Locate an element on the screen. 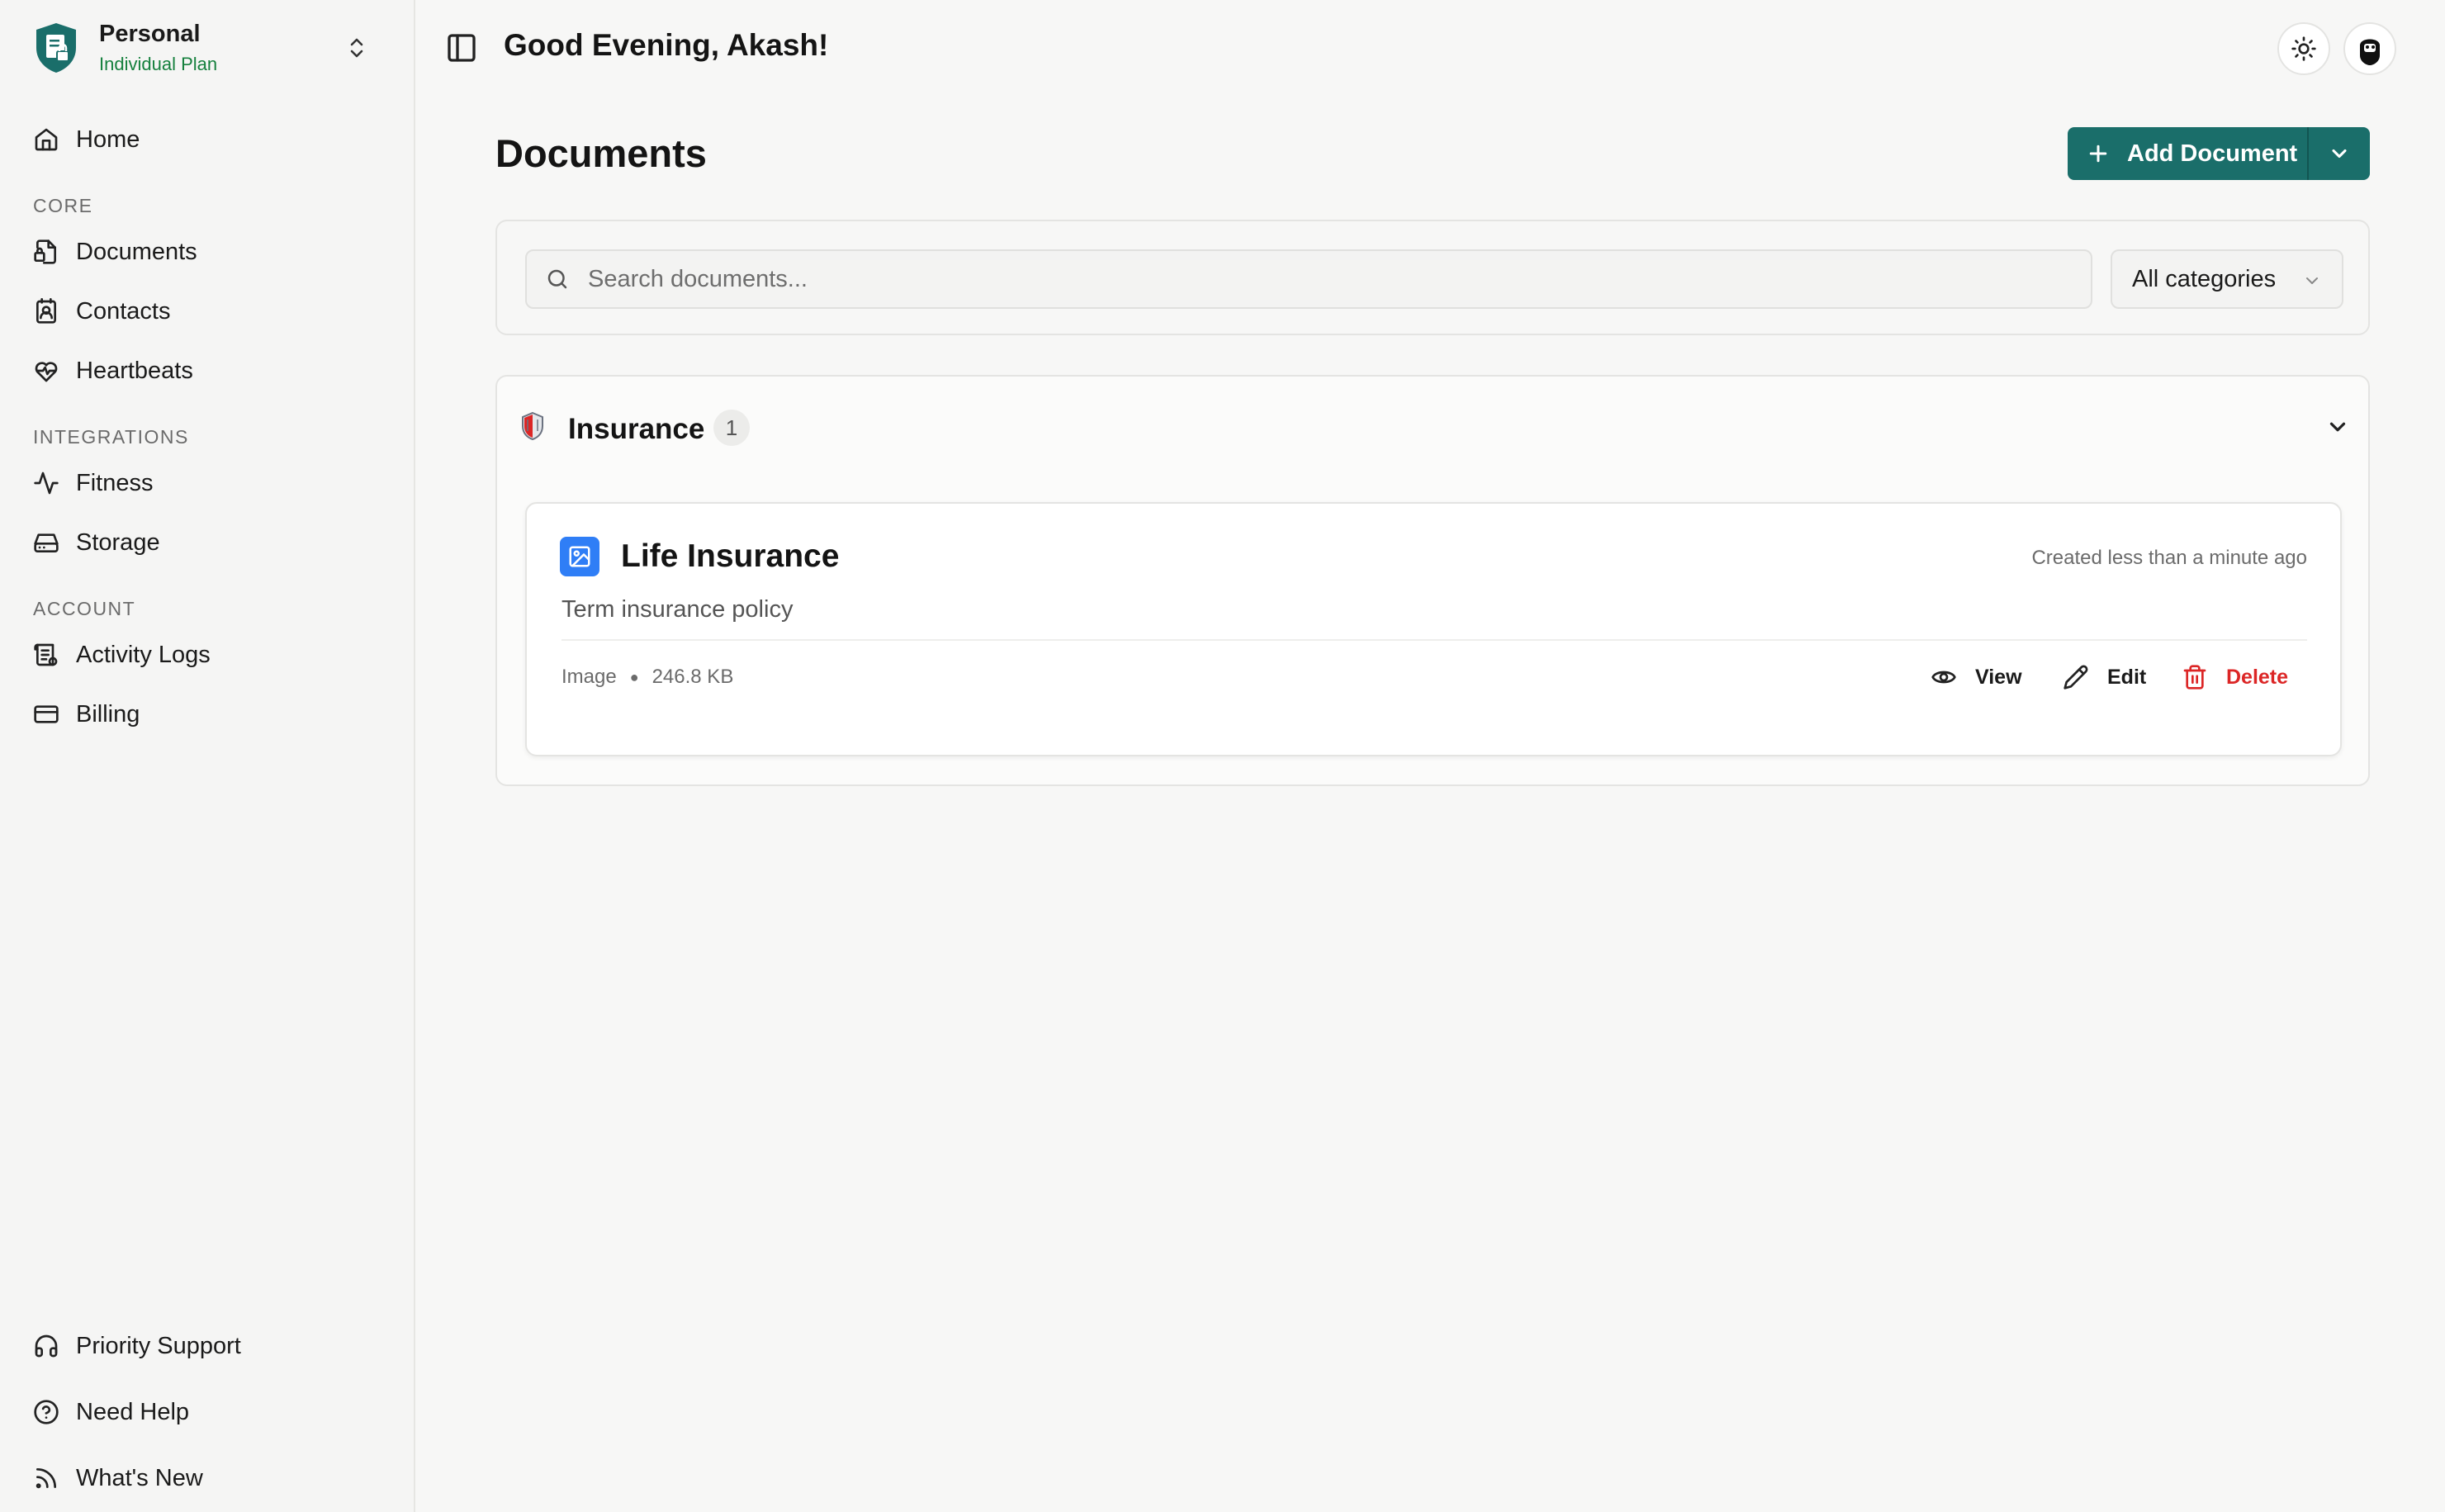  top-bar: Good Evening, Akash! is located at coordinates (1430, 48).